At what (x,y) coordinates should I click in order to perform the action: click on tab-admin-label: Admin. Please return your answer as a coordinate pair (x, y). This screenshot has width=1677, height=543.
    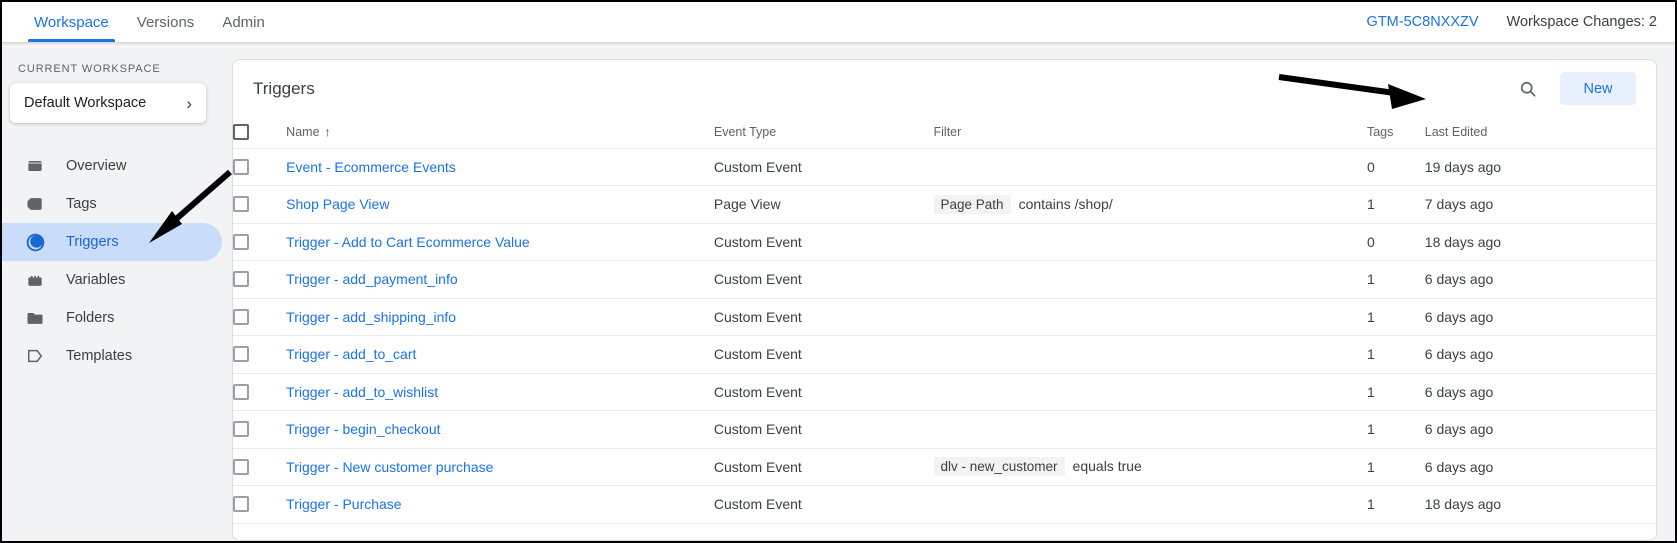
    Looking at the image, I should click on (243, 22).